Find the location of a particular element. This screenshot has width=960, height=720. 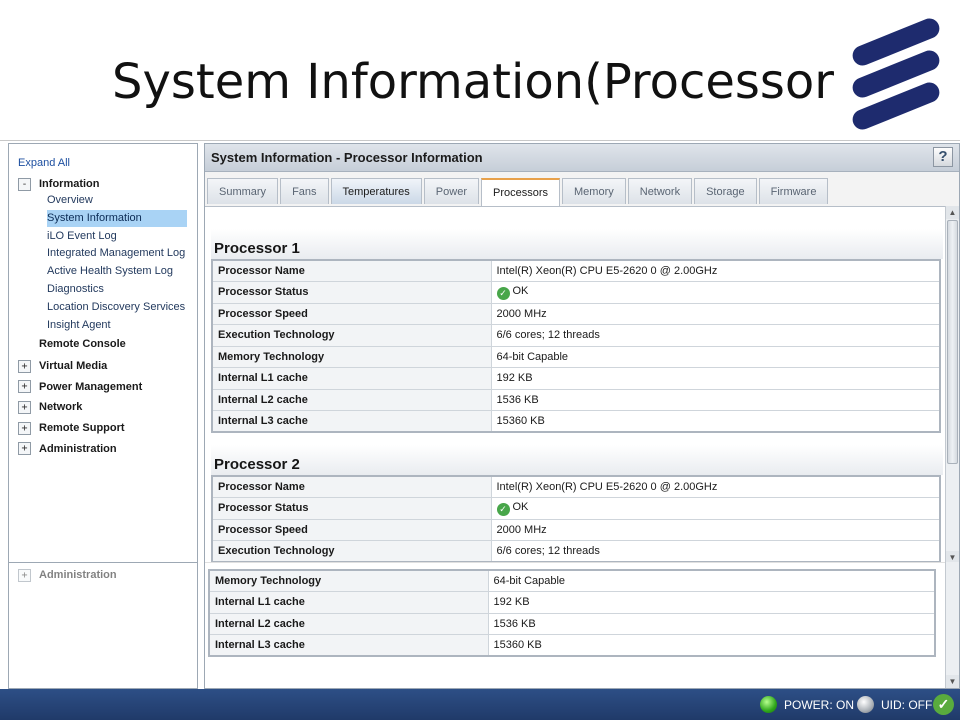

table-row: Processor Status ✓ OK is located at coordinates (576, 292).